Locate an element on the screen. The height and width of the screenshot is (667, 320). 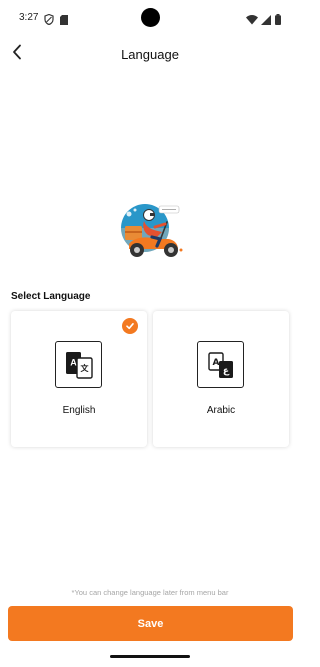
translate-arabic-icon: A ع is located at coordinates (220, 364).